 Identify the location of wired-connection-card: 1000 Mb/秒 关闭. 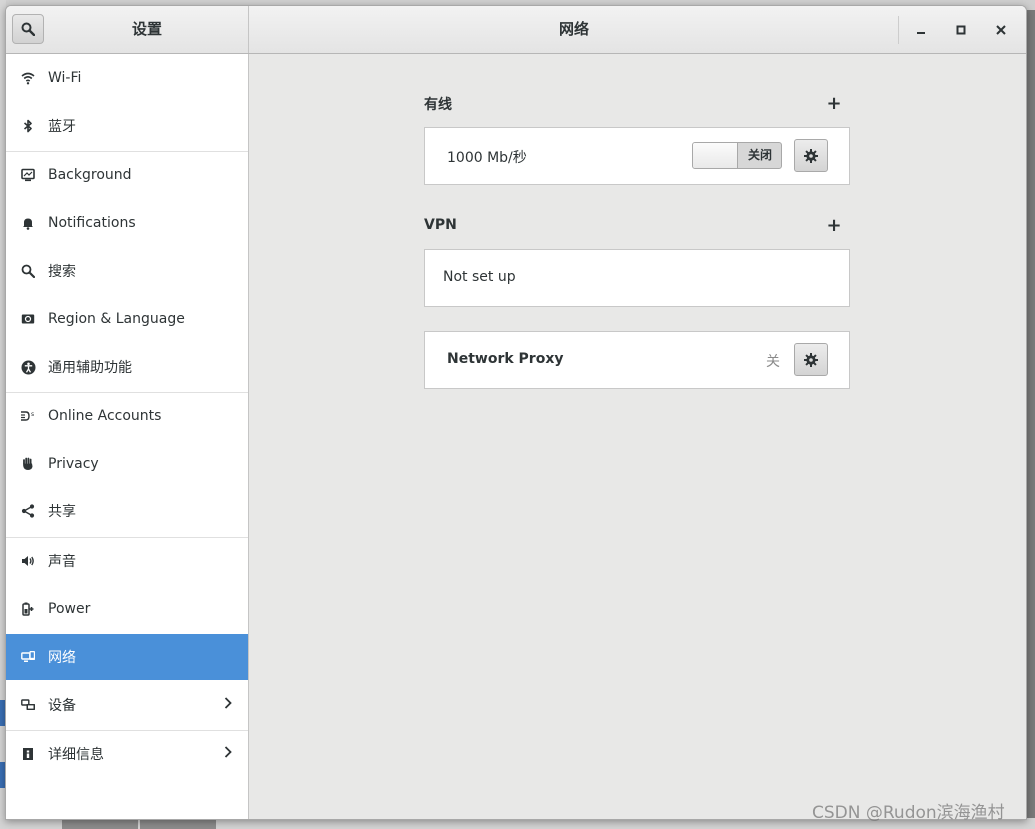
(637, 156).